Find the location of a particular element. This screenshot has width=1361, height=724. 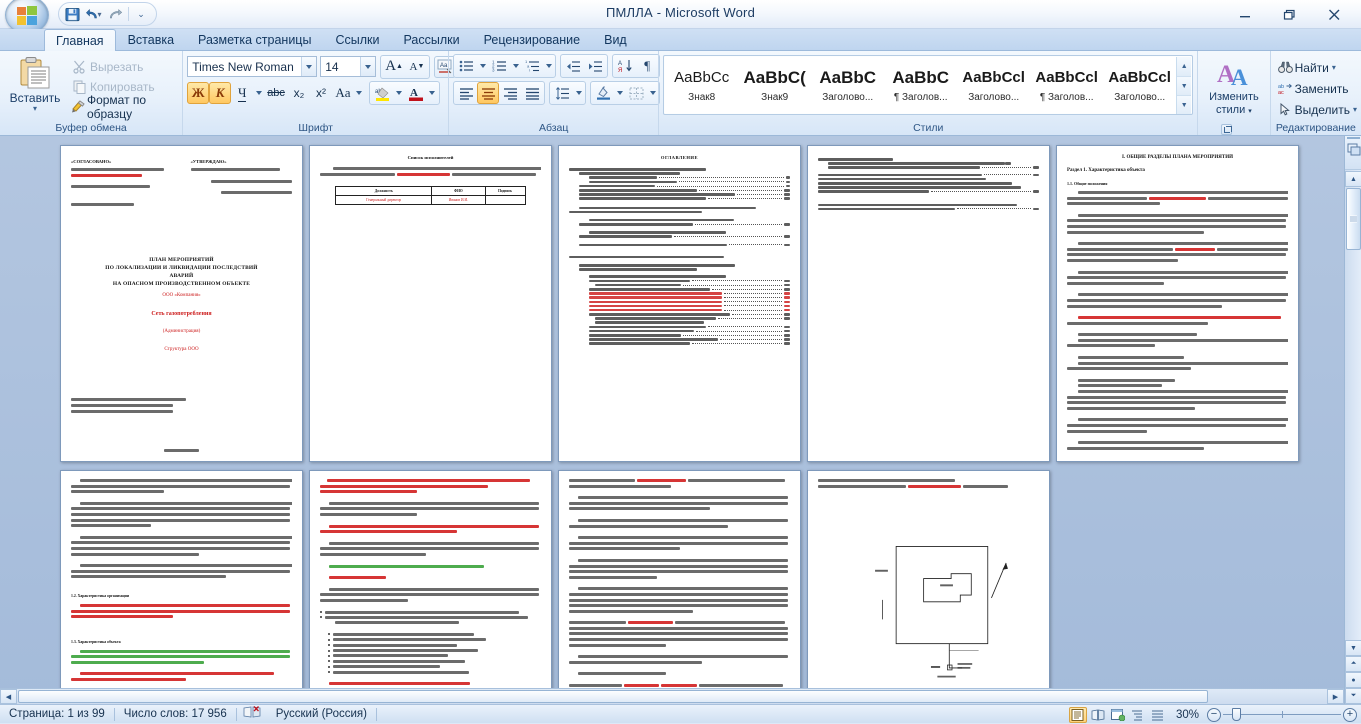

increase-indent-icon is located at coordinates (595, 66).